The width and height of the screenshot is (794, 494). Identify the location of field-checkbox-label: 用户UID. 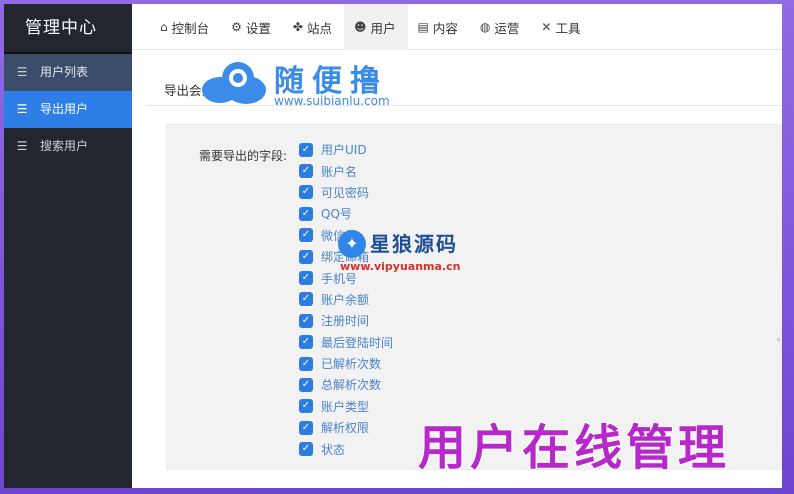
(344, 150).